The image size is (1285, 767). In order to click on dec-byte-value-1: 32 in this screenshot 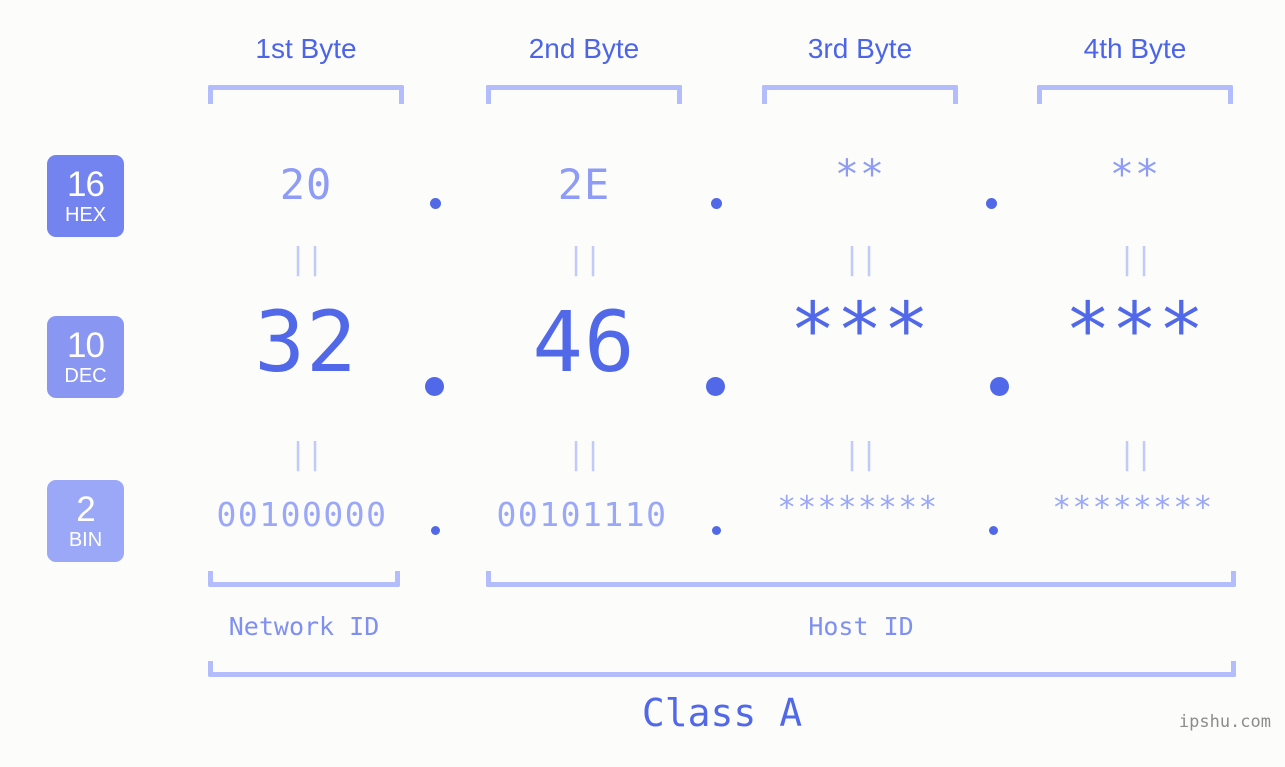, I will do `click(306, 342)`.